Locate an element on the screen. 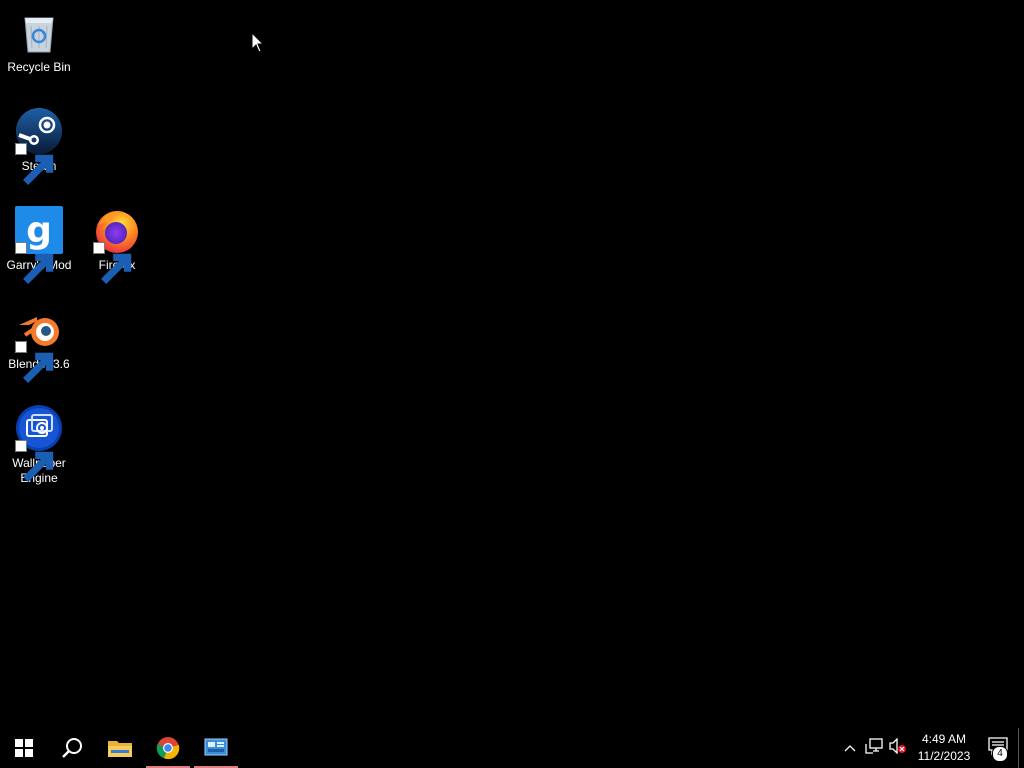  desktop-icon-garrys-mod: g Garry's Mod is located at coordinates (39, 245).